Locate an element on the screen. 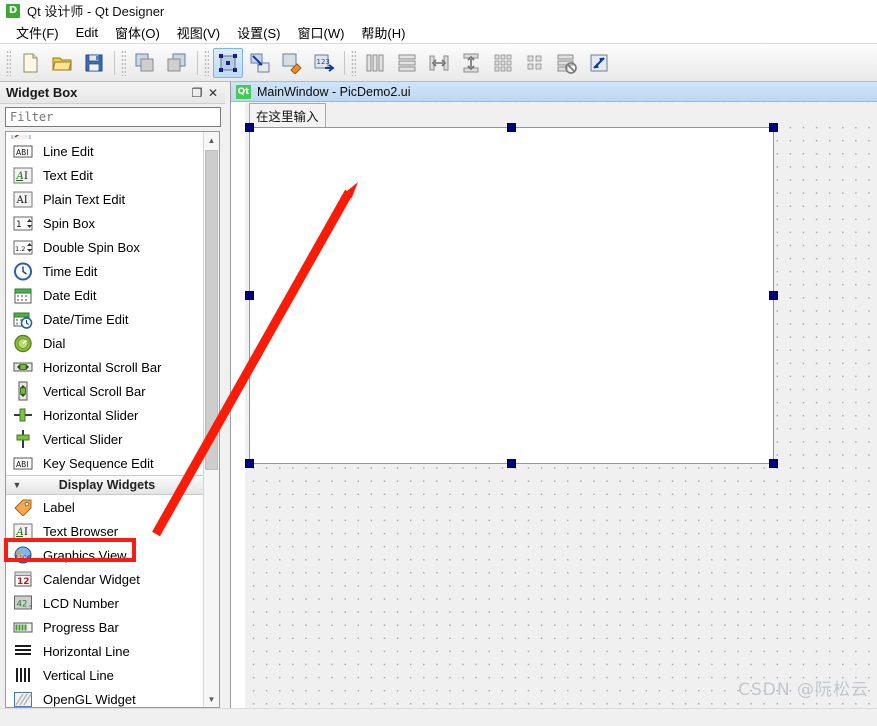 Image resolution: width=877 pixels, height=726 pixels. widget-item-vertical-slider: Vertical Slider is located at coordinates (105, 439).